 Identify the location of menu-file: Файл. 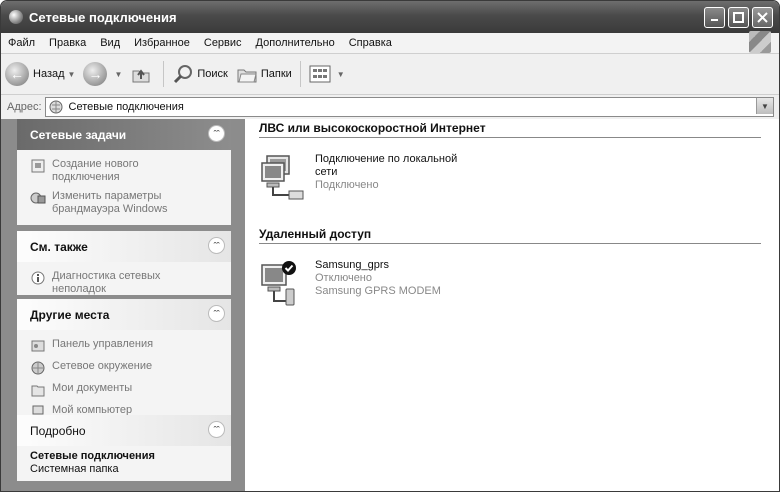
(21, 43).